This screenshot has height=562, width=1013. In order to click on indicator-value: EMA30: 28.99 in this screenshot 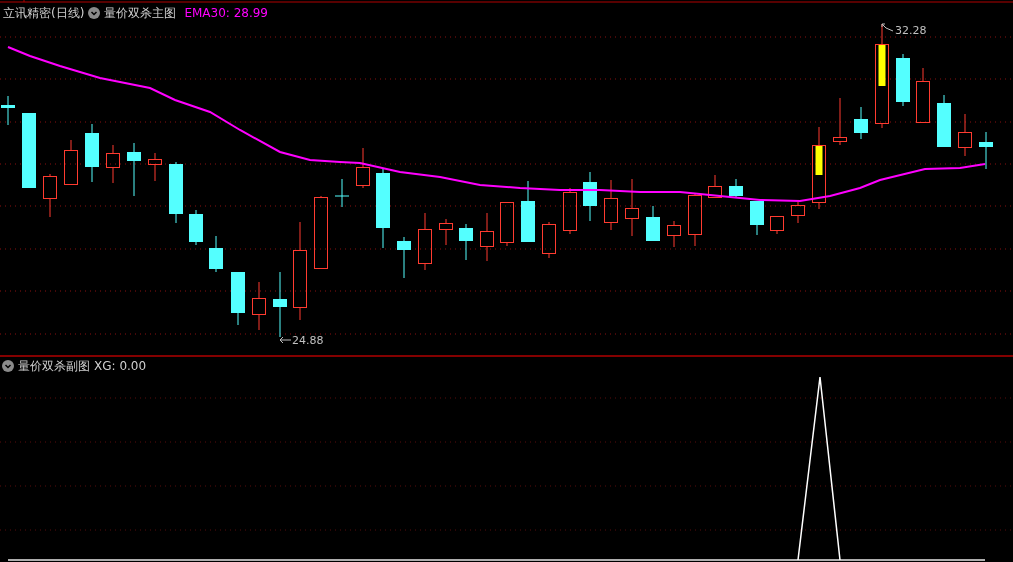, I will do `click(226, 13)`.